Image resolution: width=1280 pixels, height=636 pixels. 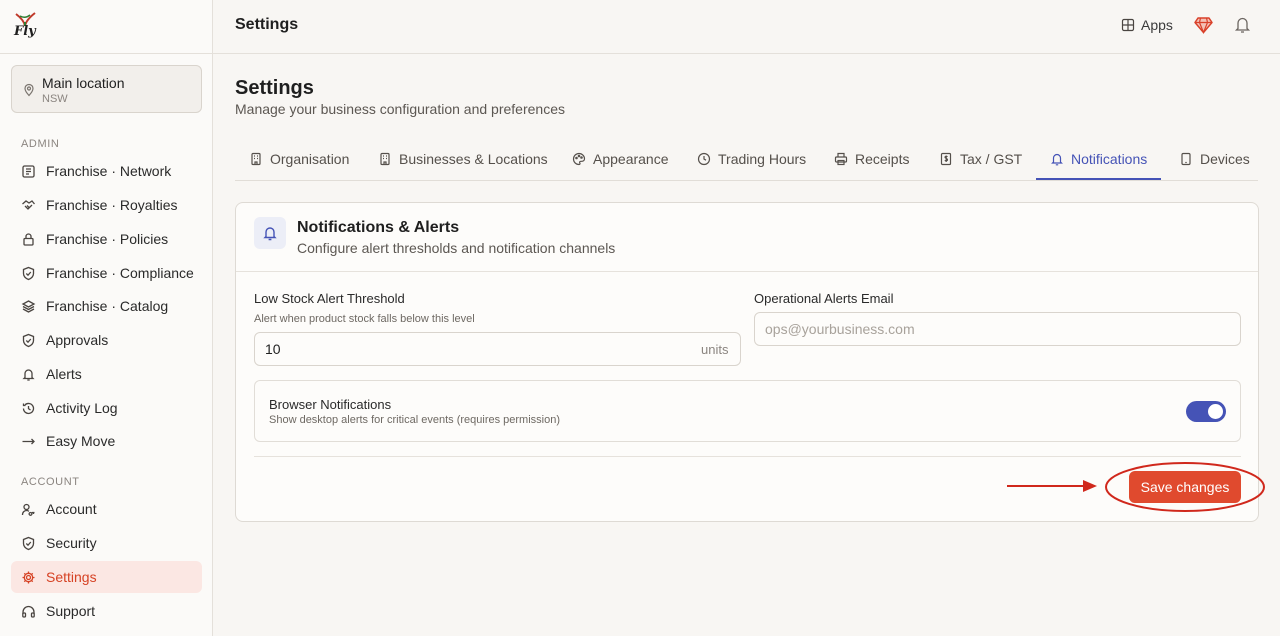 What do you see at coordinates (29, 90) in the screenshot?
I see `map-pin-icon` at bounding box center [29, 90].